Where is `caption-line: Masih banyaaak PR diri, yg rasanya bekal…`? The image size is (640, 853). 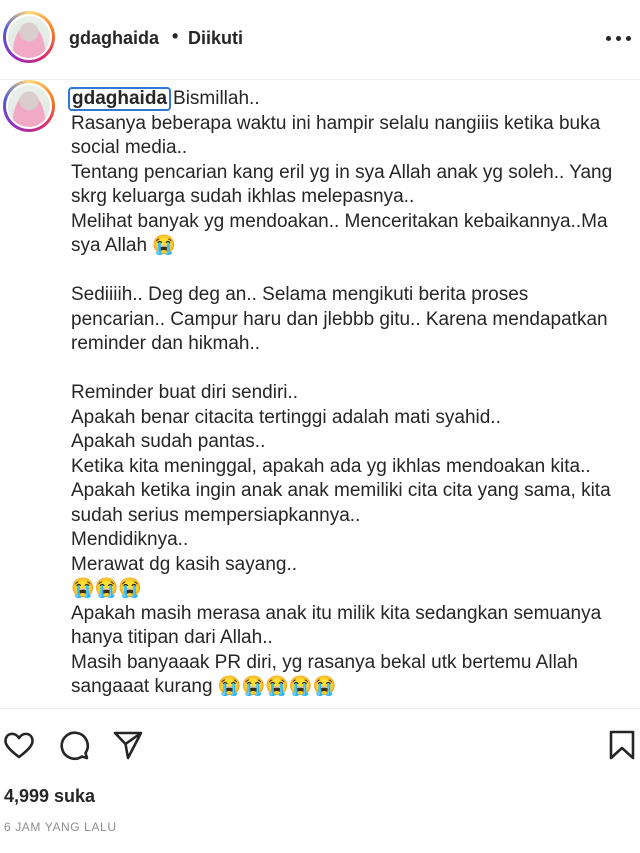
caption-line: Masih banyaaak PR diri, yg rasanya bekal… is located at coordinates (324, 662).